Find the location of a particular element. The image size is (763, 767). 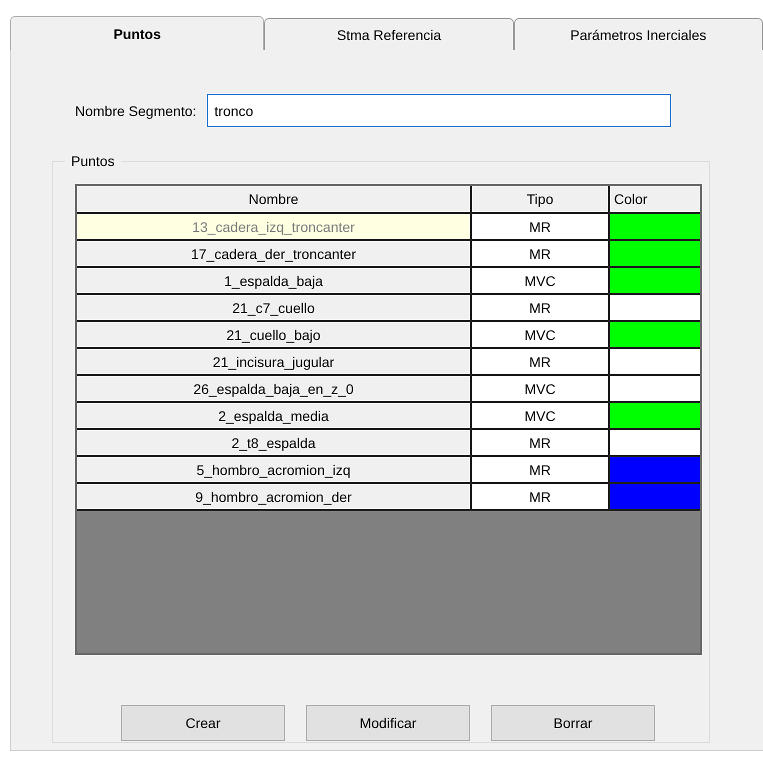

column-header: Color is located at coordinates (655, 200).